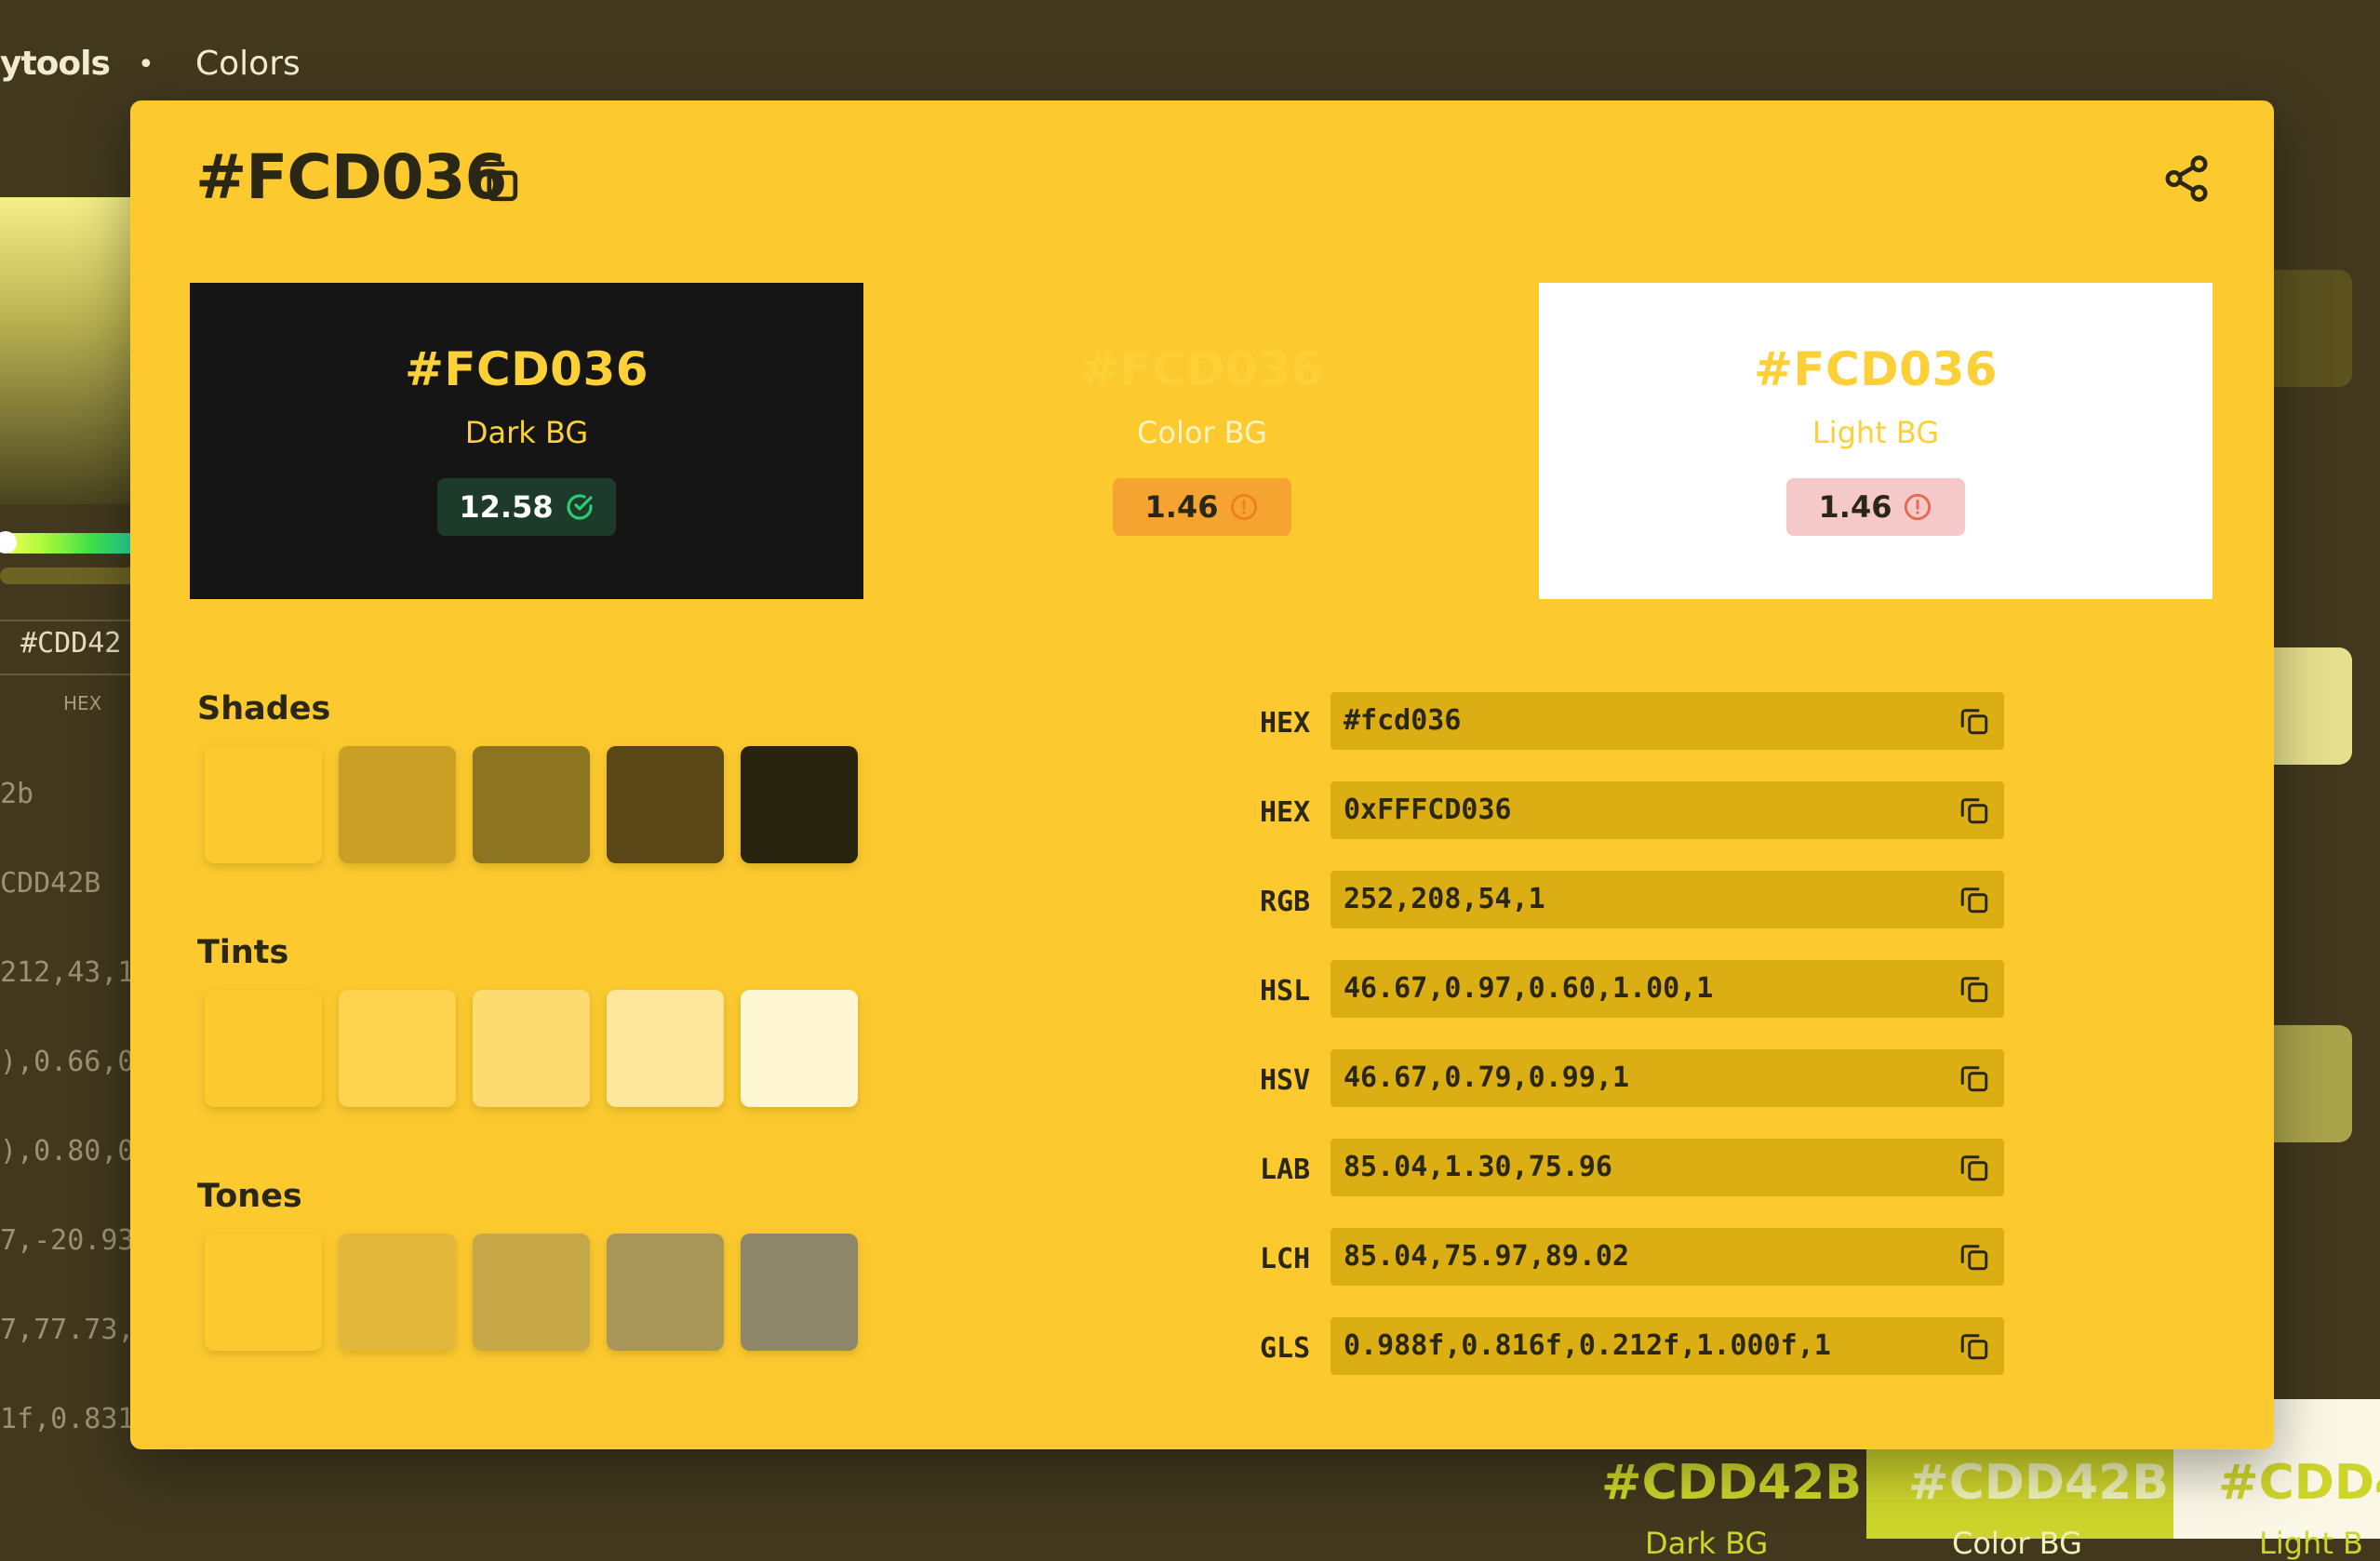  What do you see at coordinates (351, 177) in the screenshot?
I see `modal-title: #FCD036` at bounding box center [351, 177].